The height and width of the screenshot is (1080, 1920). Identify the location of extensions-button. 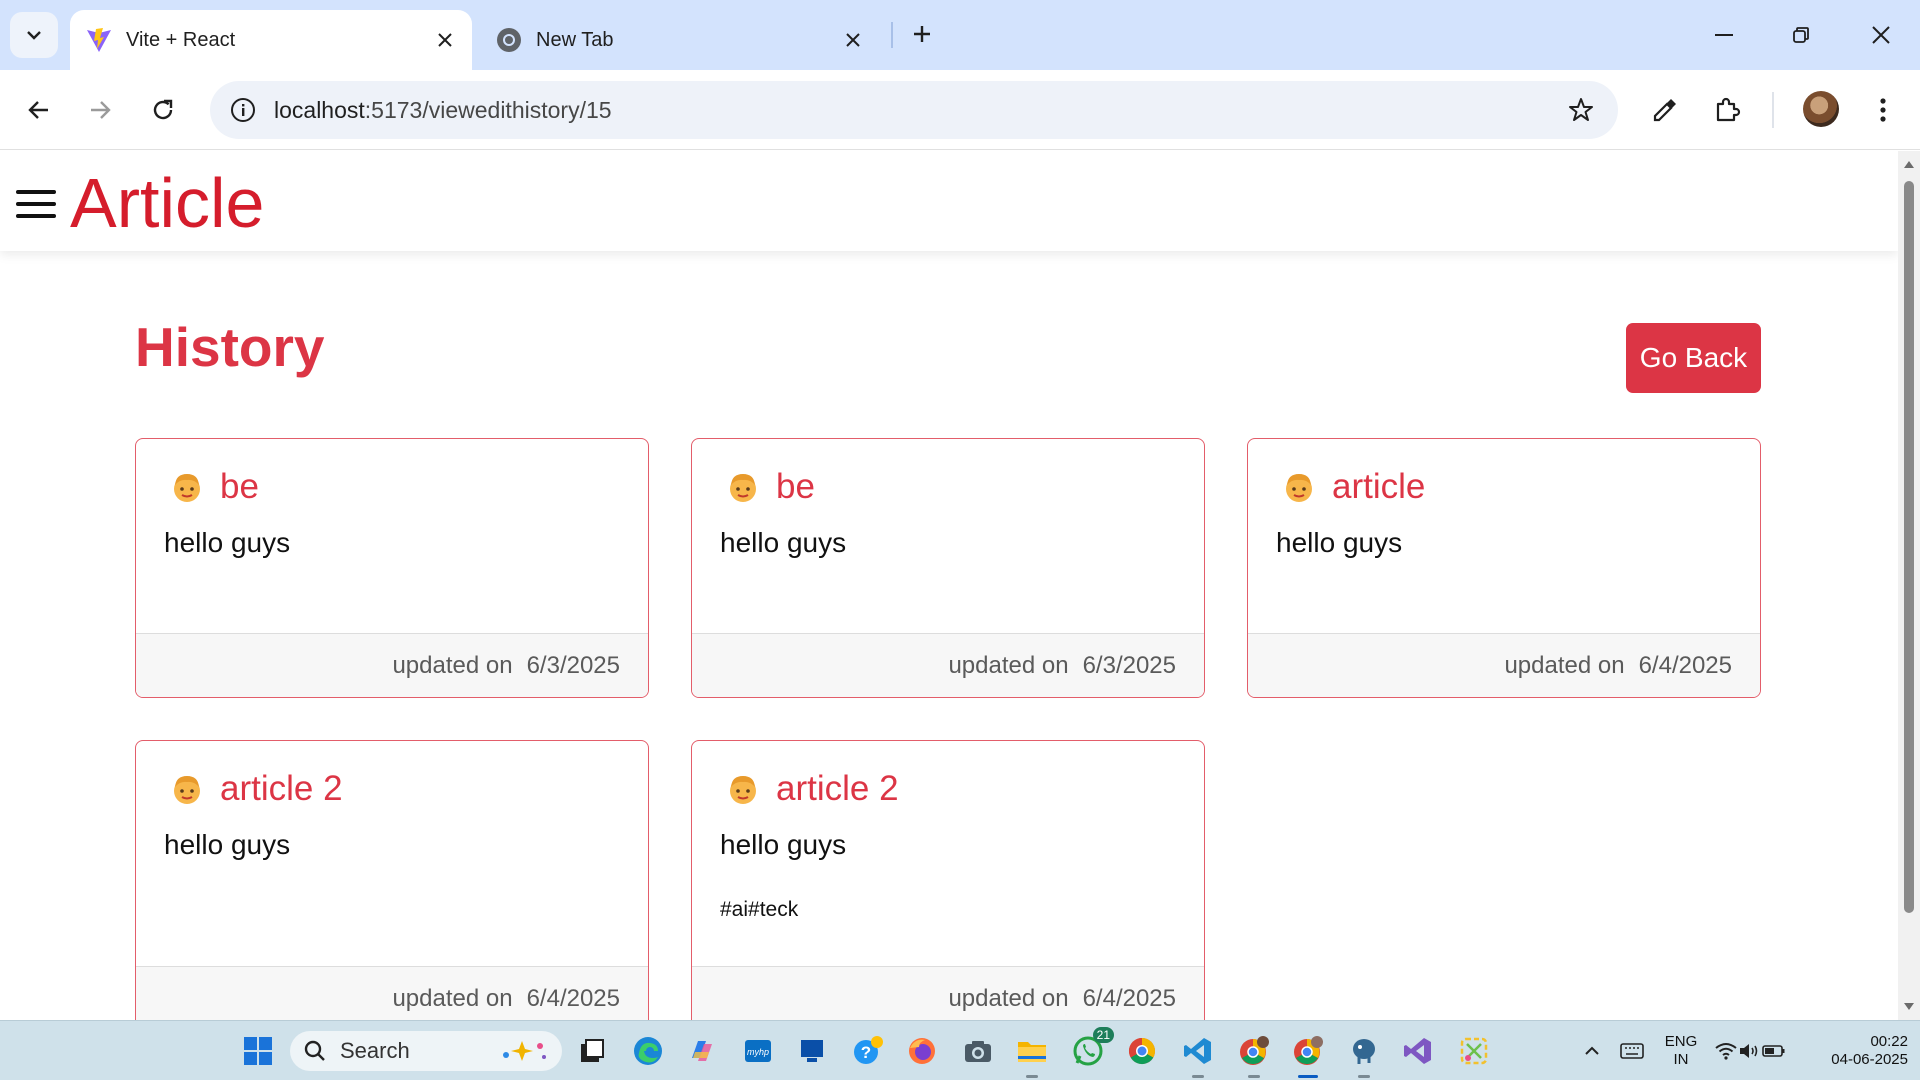
(1727, 110).